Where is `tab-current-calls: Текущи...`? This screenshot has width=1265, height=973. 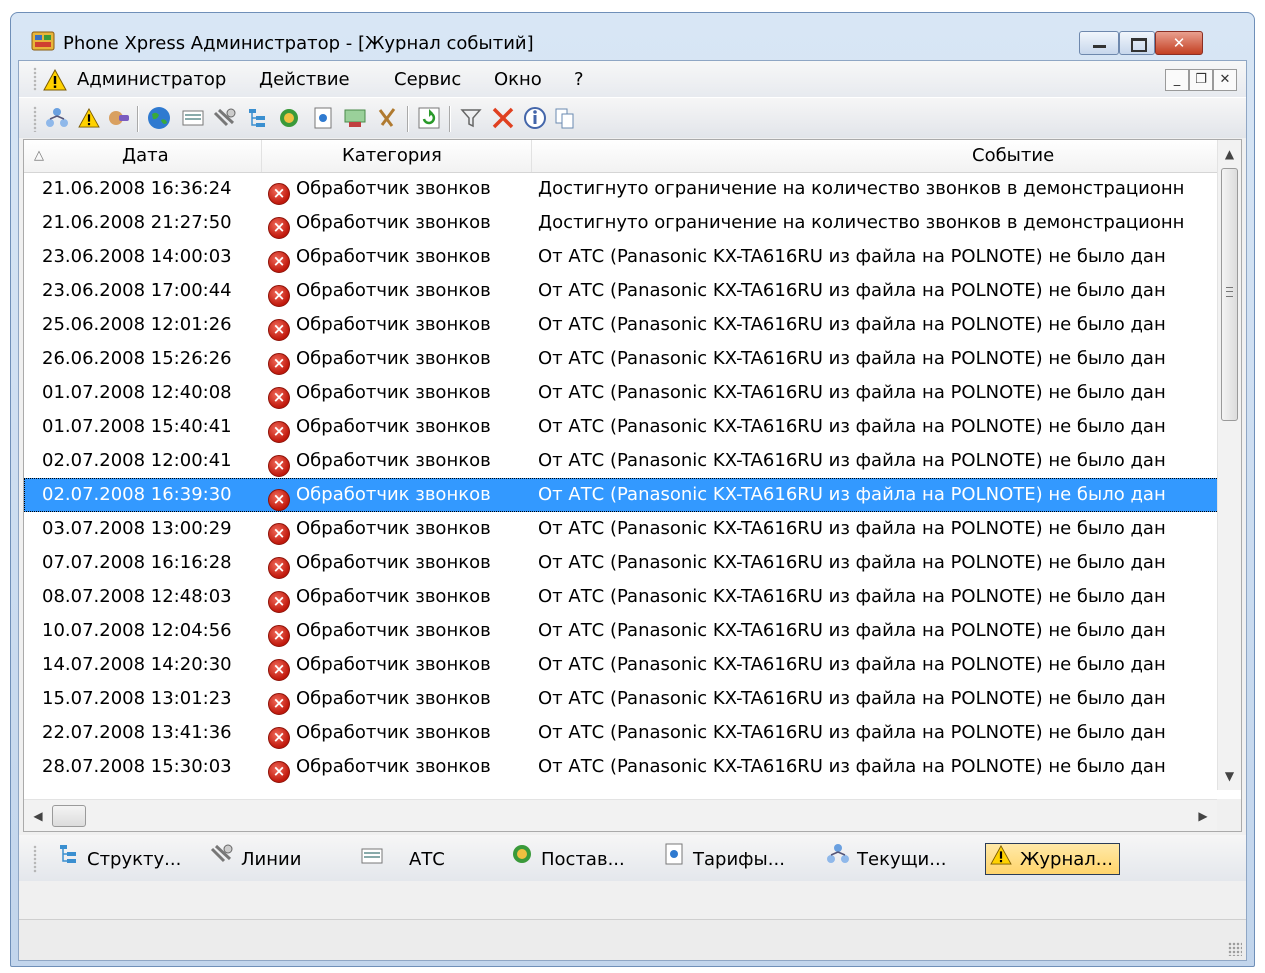 tab-current-calls: Текущи... is located at coordinates (885, 859).